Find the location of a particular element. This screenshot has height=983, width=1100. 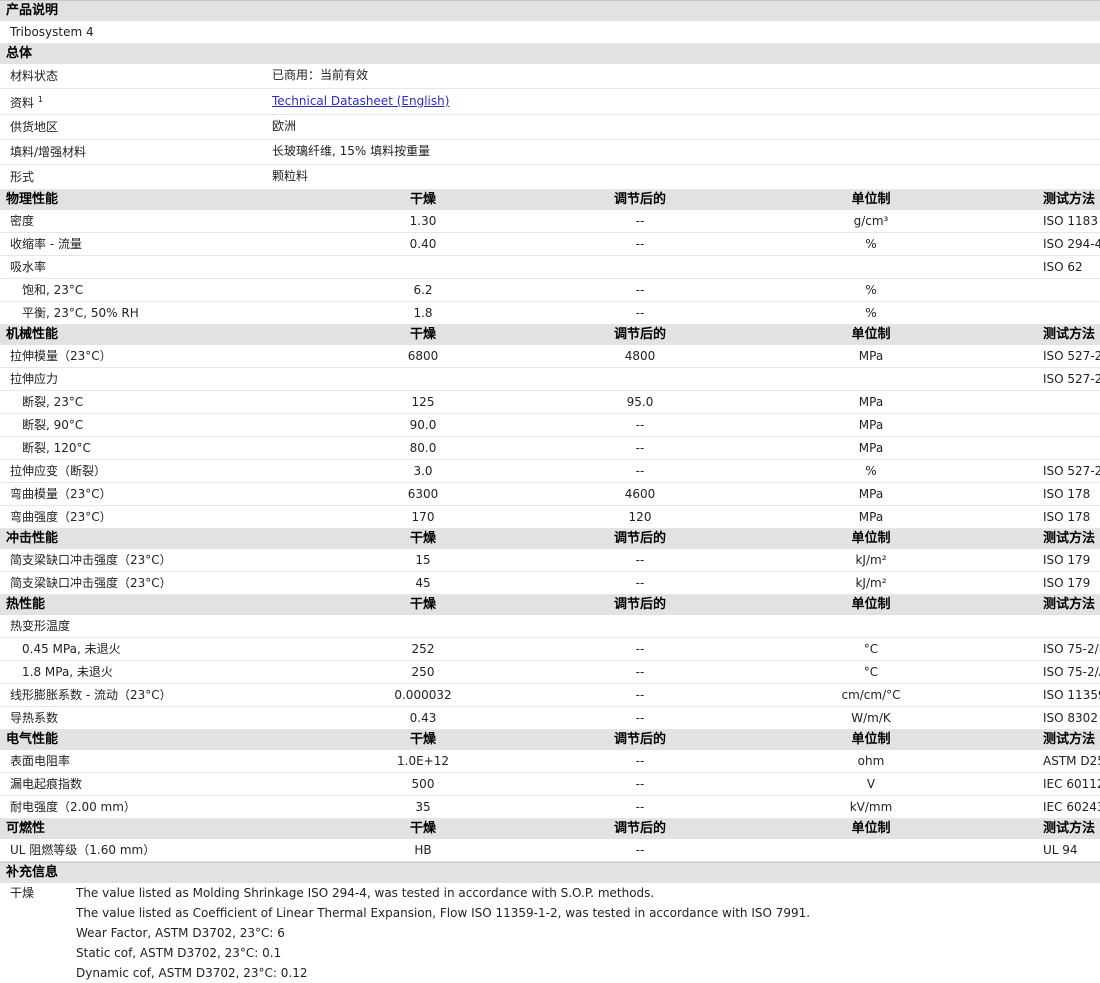

dry-value: 90.0 is located at coordinates (423, 425).